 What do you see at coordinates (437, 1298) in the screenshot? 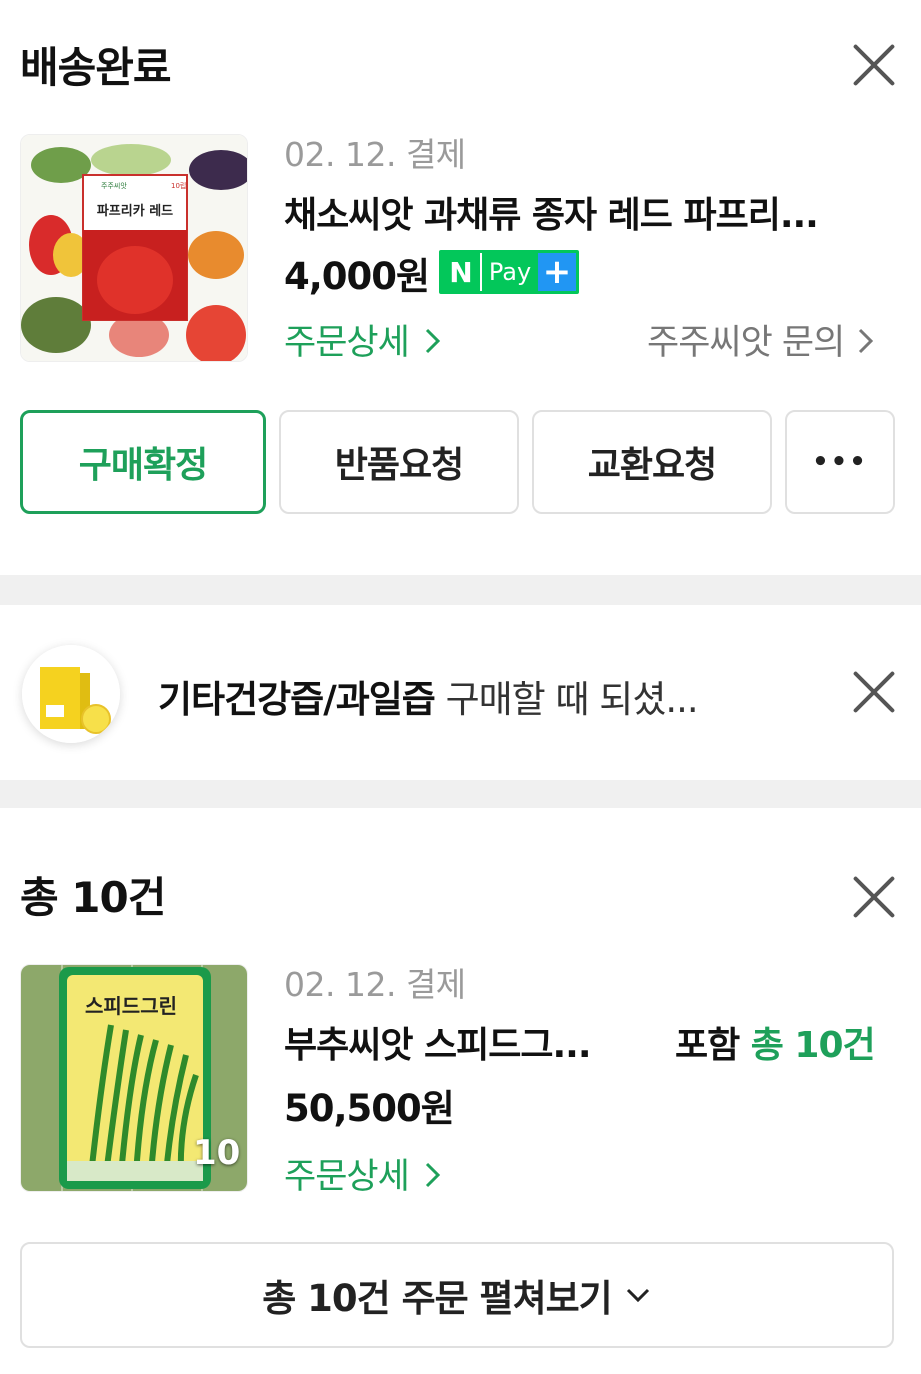
I see `expand-orders-label: 총 10건 주문 펼쳐보기` at bounding box center [437, 1298].